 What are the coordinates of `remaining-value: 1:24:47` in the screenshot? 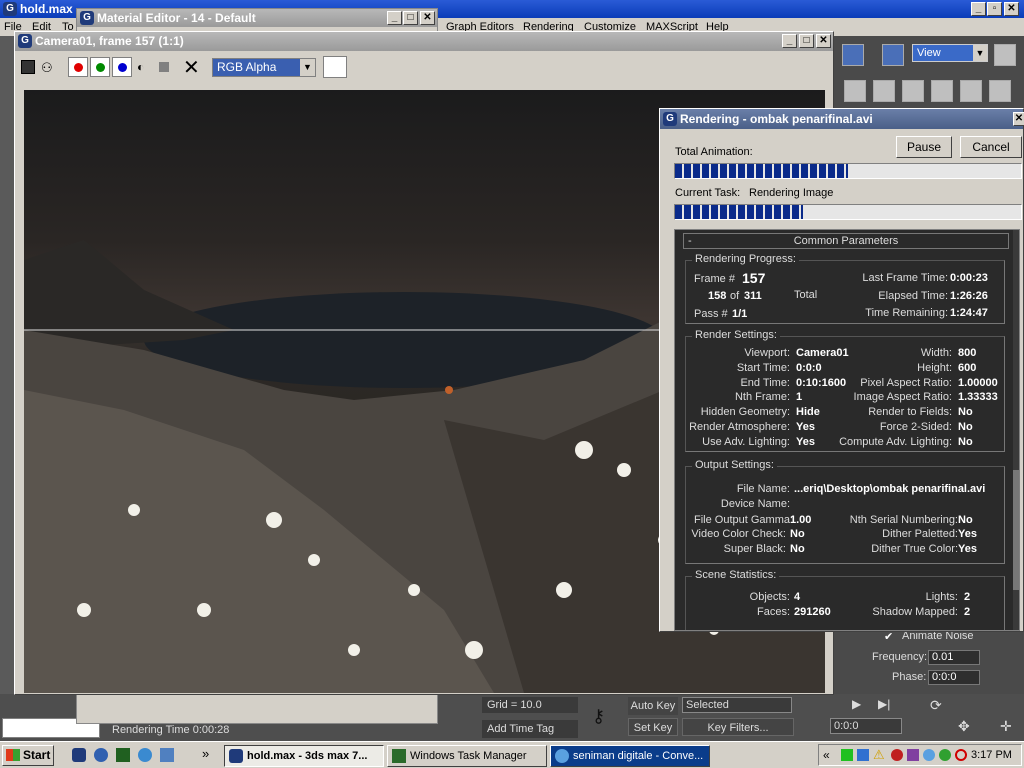 It's located at (969, 313).